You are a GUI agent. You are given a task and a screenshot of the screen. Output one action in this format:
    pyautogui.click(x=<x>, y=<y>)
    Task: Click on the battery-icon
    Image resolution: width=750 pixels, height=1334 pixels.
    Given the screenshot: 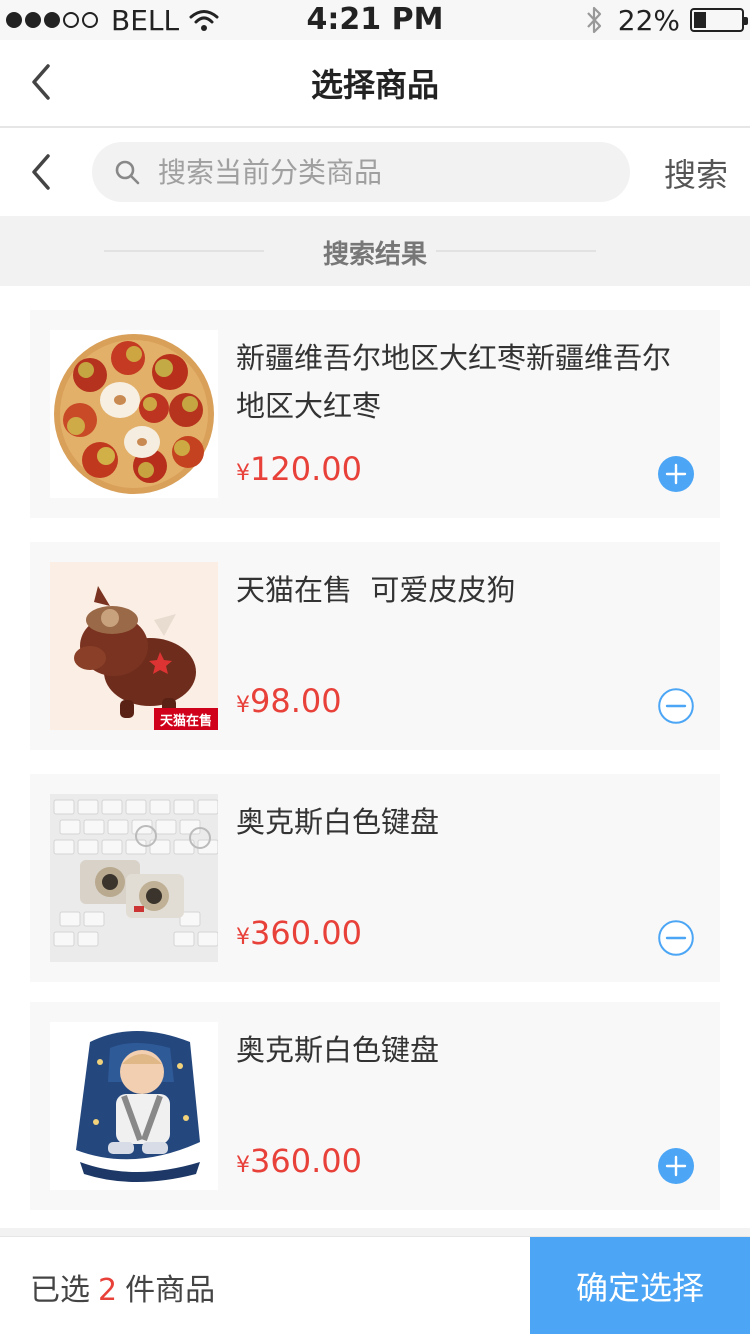 What is the action you would take?
    pyautogui.click(x=719, y=20)
    